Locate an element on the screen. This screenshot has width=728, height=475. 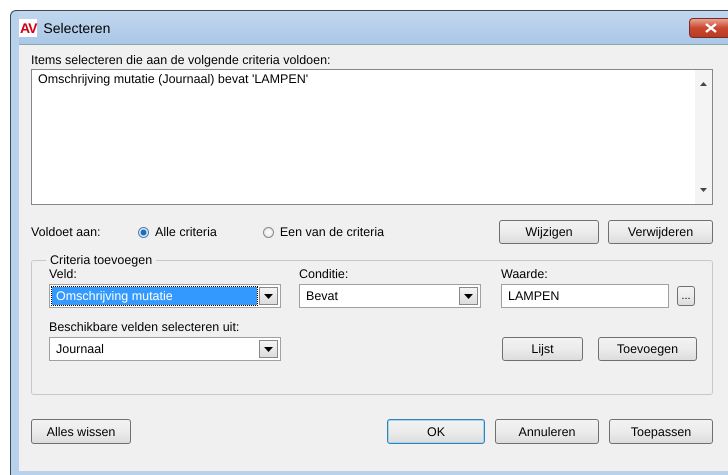
criteria-item: Omschrijving mutatie (Journaal) bevat 'LAMPEN' is located at coordinates (363, 79).